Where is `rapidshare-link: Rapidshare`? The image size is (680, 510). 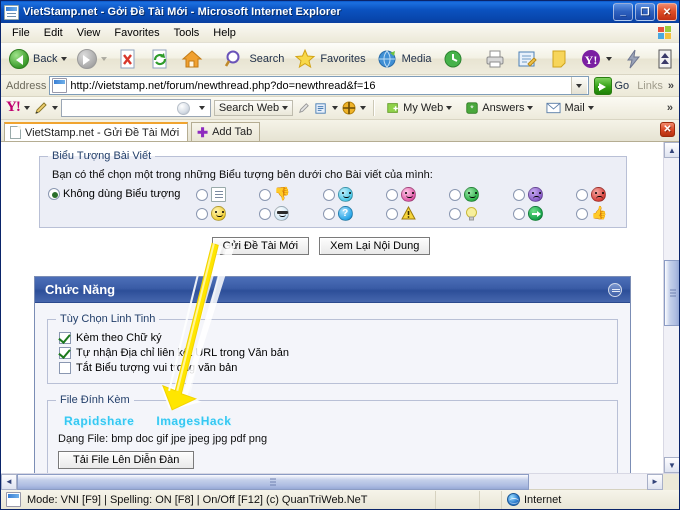
rapidshare-link: Rapidshare is located at coordinates (99, 421).